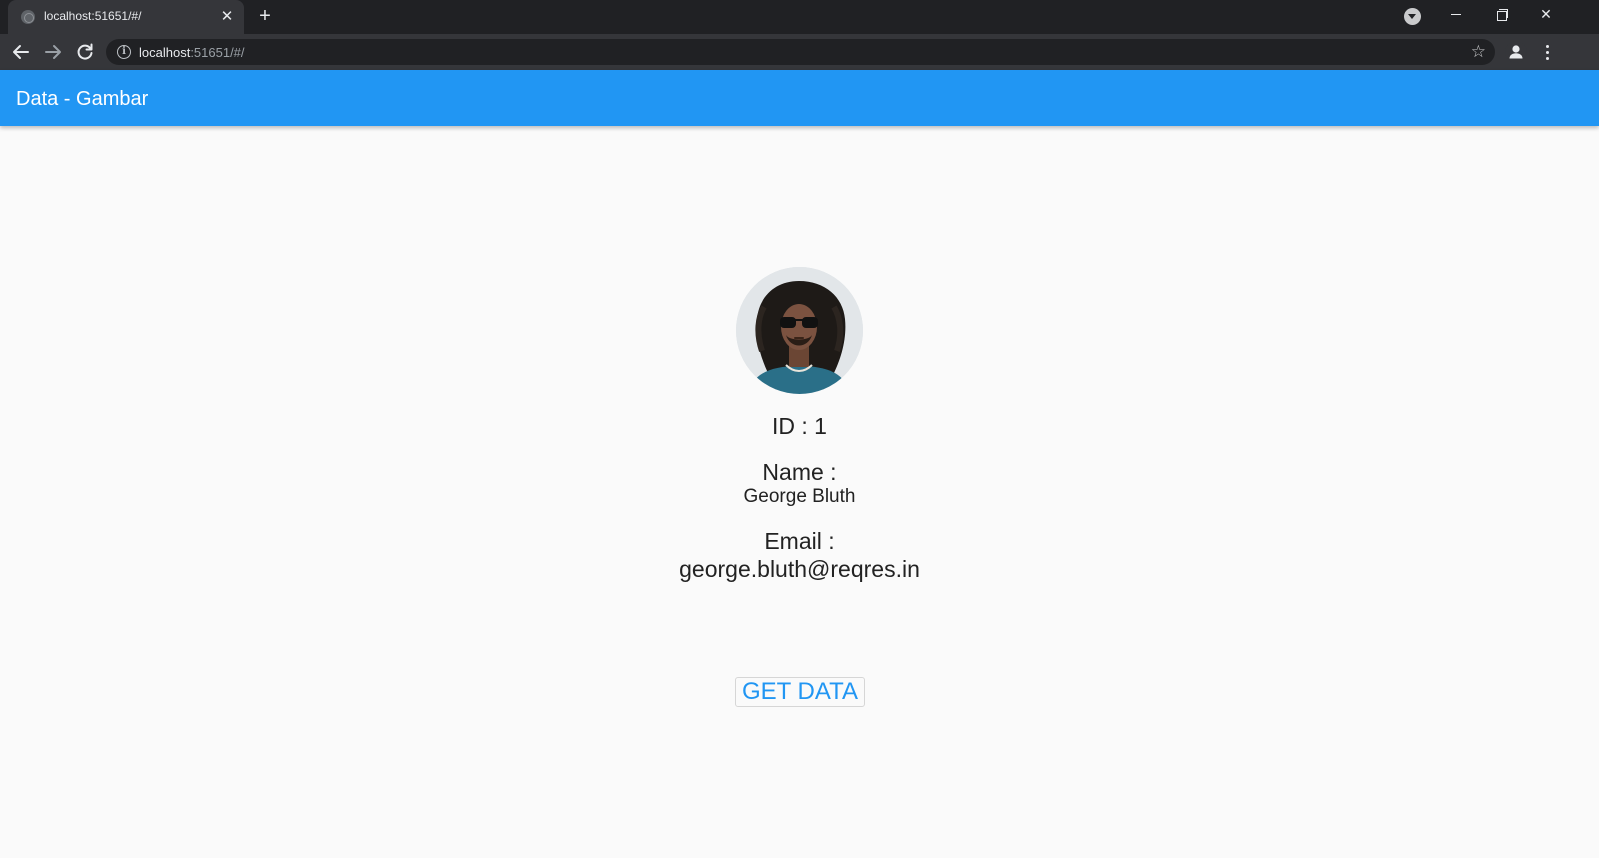 The width and height of the screenshot is (1599, 858). What do you see at coordinates (165, 52) in the screenshot?
I see `url-host: localhost` at bounding box center [165, 52].